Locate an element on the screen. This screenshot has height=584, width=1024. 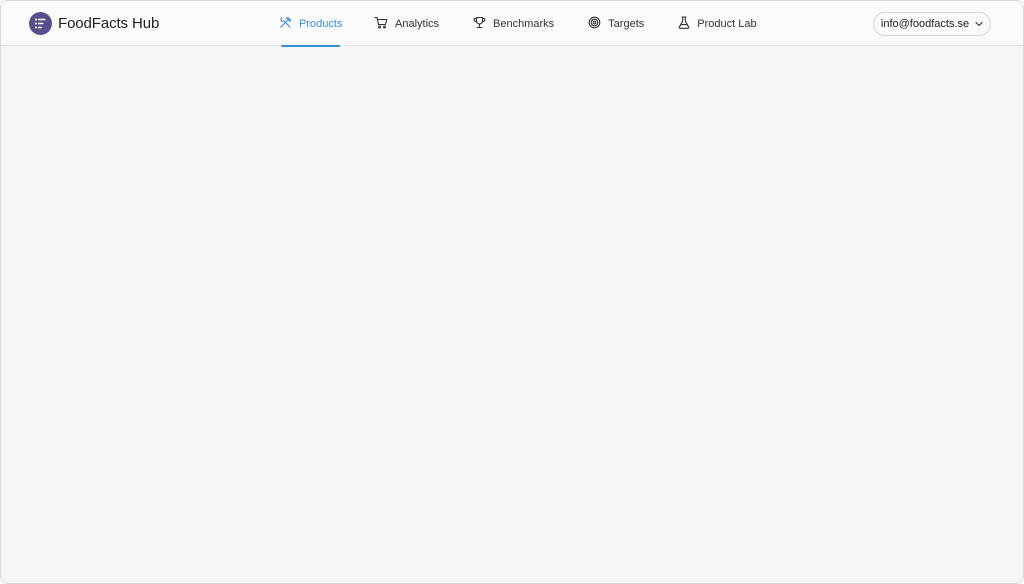
target-icon is located at coordinates (594, 24).